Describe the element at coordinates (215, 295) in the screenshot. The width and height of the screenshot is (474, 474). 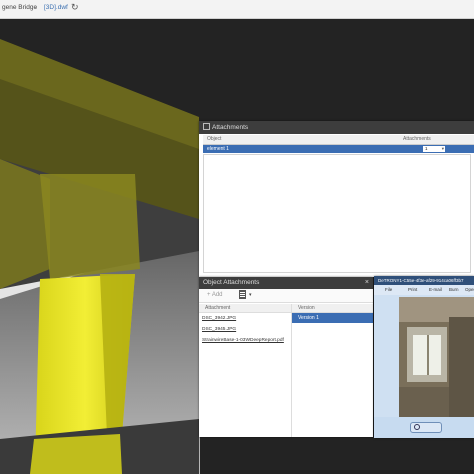
I see `add-button: + Add` at that location.